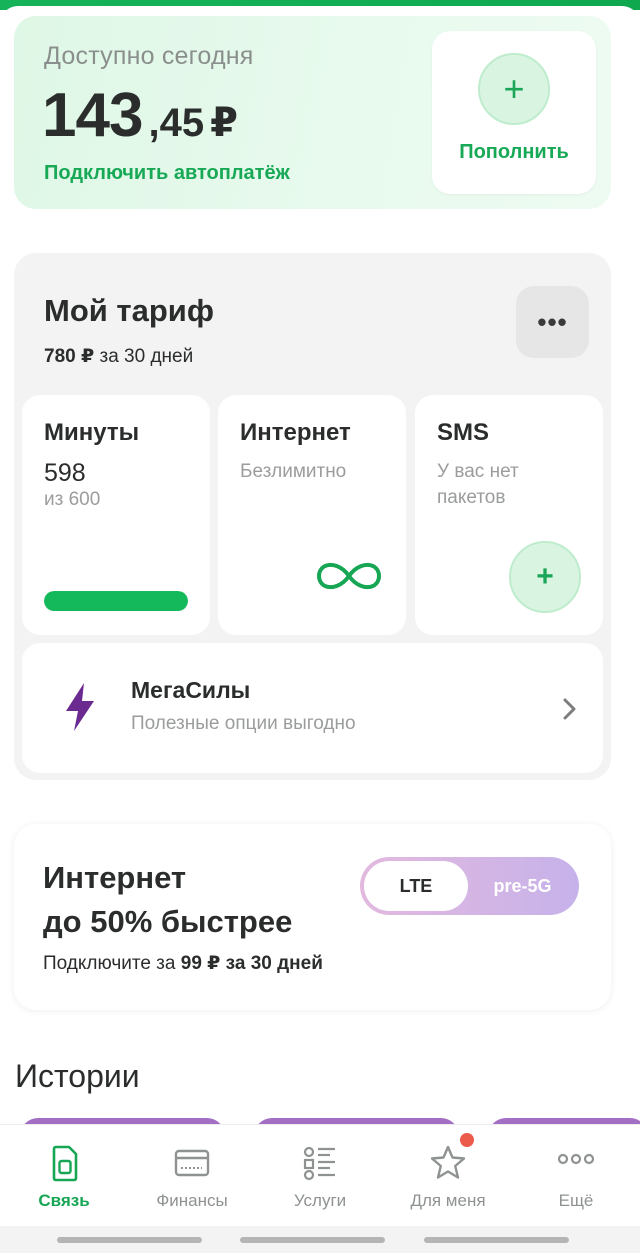 The image size is (640, 1253). Describe the element at coordinates (576, 1176) in the screenshot. I see `nav-item-more: Ещё` at that location.